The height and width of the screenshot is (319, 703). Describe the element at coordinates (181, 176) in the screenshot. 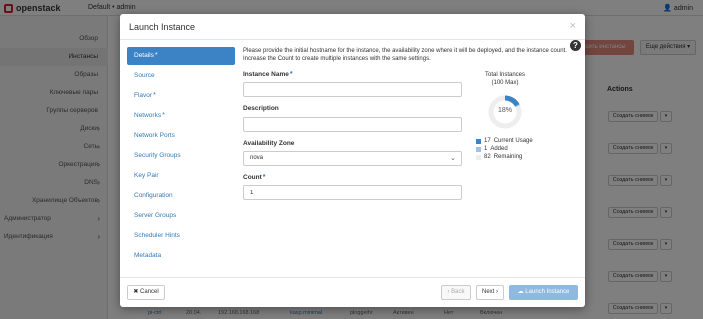

I see `step-key-pair: Key Pair` at that location.